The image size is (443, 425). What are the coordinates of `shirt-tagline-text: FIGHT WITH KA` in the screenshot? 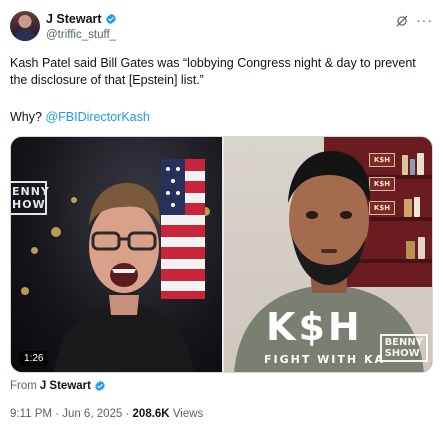 It's located at (324, 359).